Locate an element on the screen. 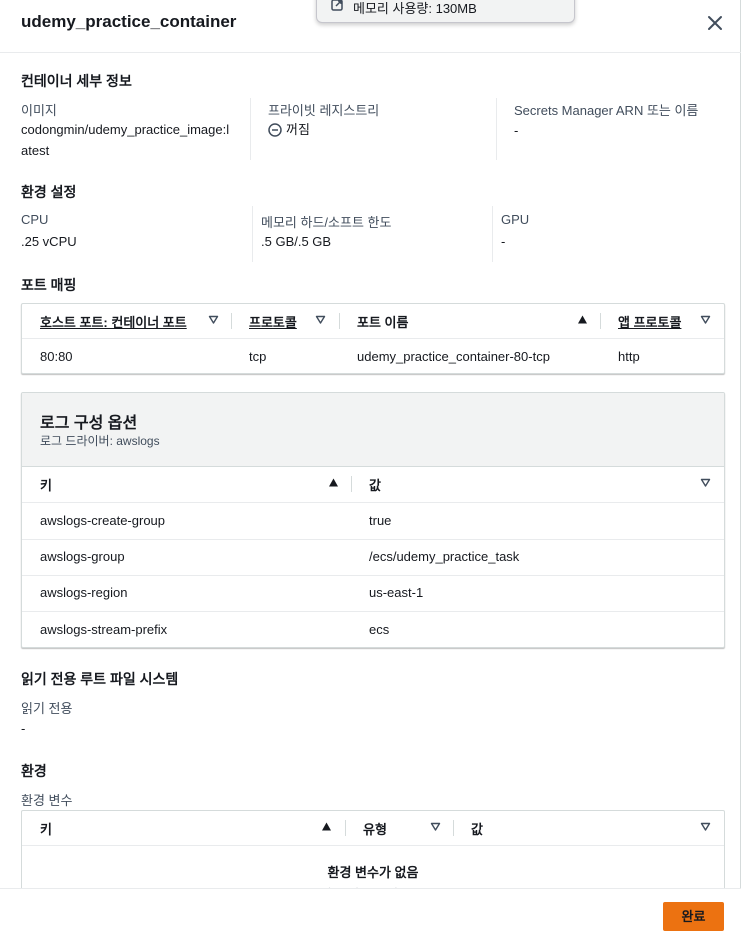 This screenshot has height=937, width=743. log-config-header: 로그 구성 옵션 로그 드라이버: awslogs is located at coordinates (373, 430).